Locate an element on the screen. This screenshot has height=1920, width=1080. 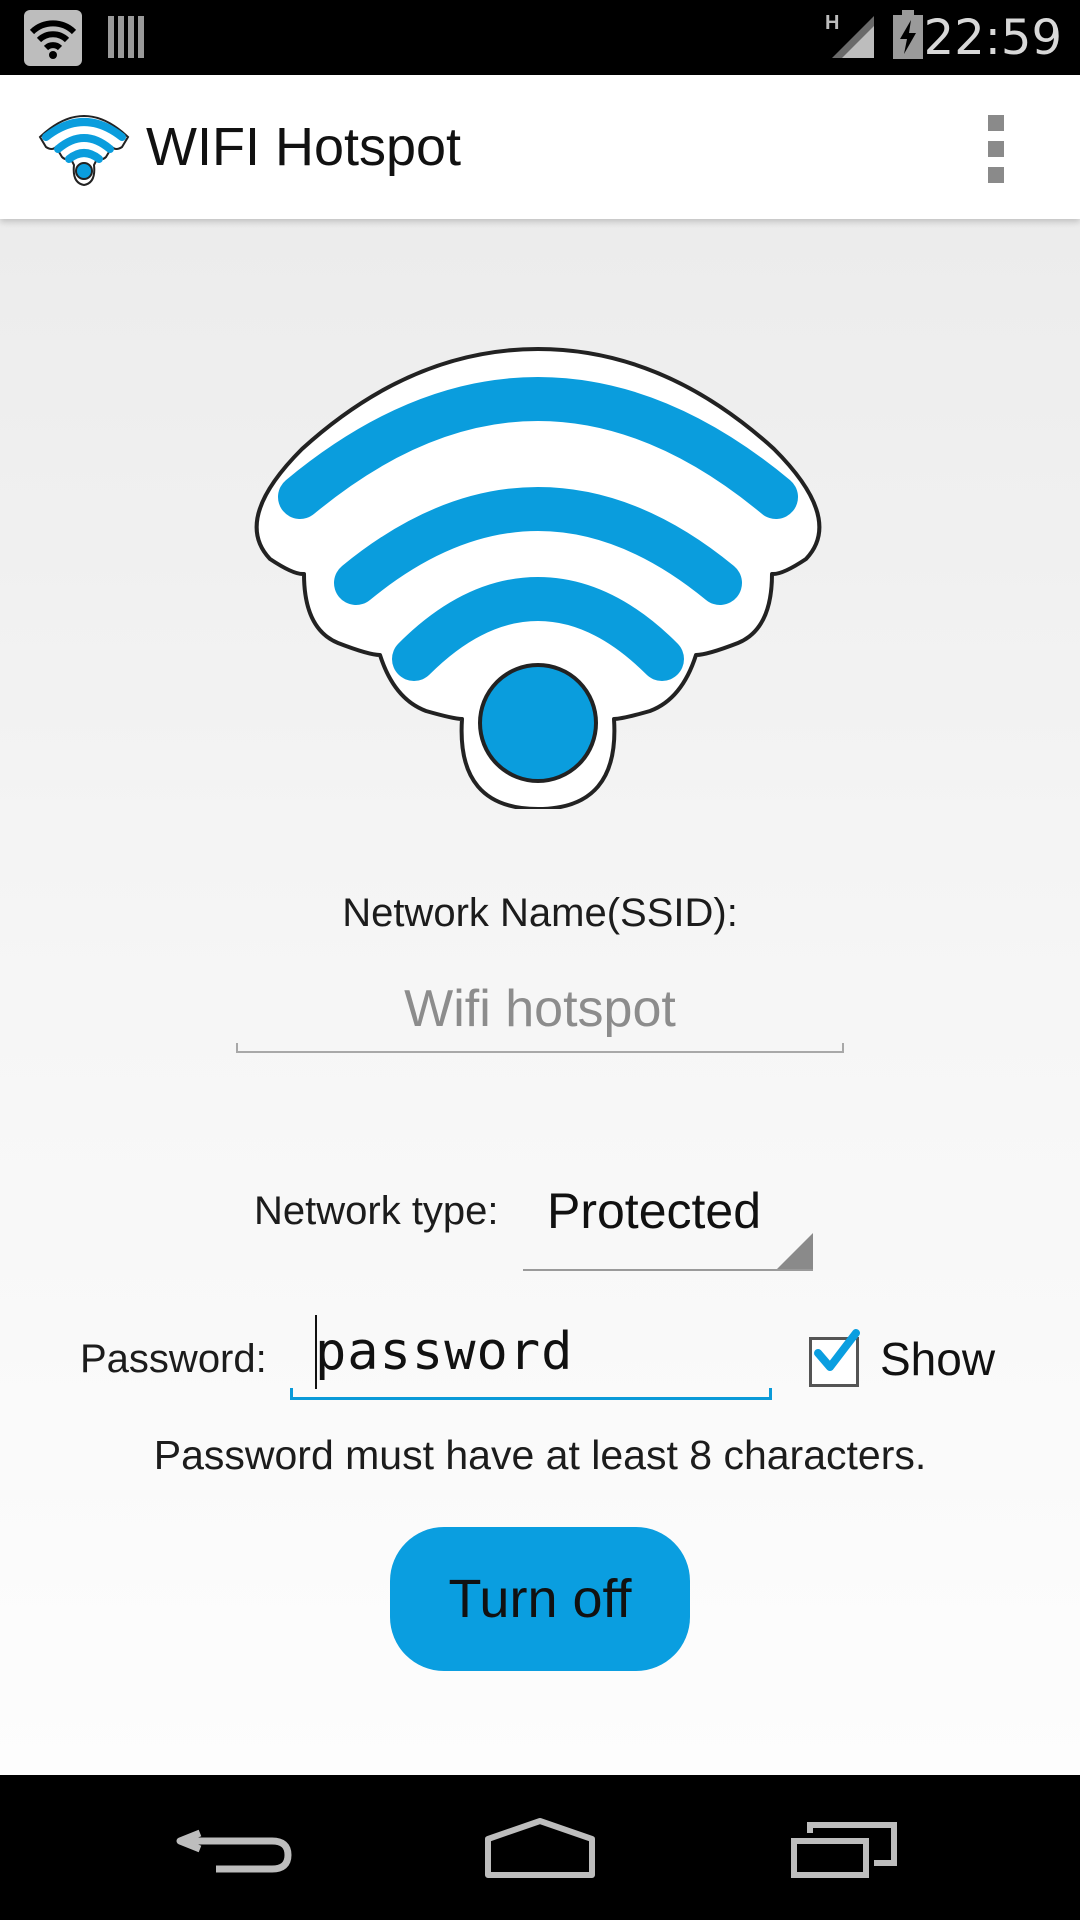
network-type-dropdown: Protected is located at coordinates (668, 1215).